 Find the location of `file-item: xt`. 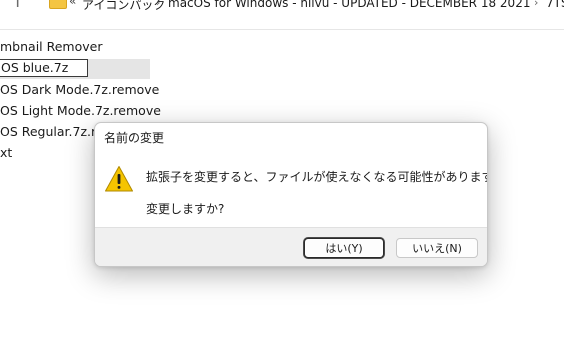

file-item: xt is located at coordinates (6, 153).